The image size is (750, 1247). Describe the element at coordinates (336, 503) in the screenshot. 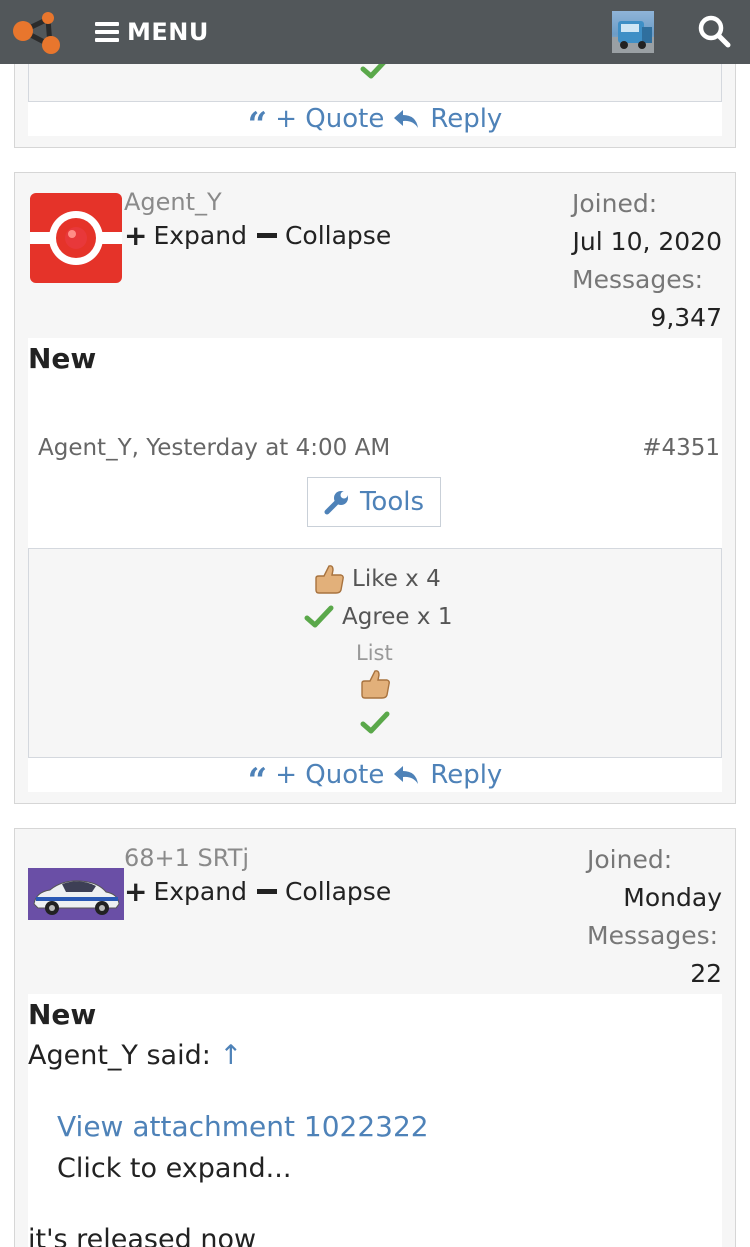

I see `wrench-icon` at that location.